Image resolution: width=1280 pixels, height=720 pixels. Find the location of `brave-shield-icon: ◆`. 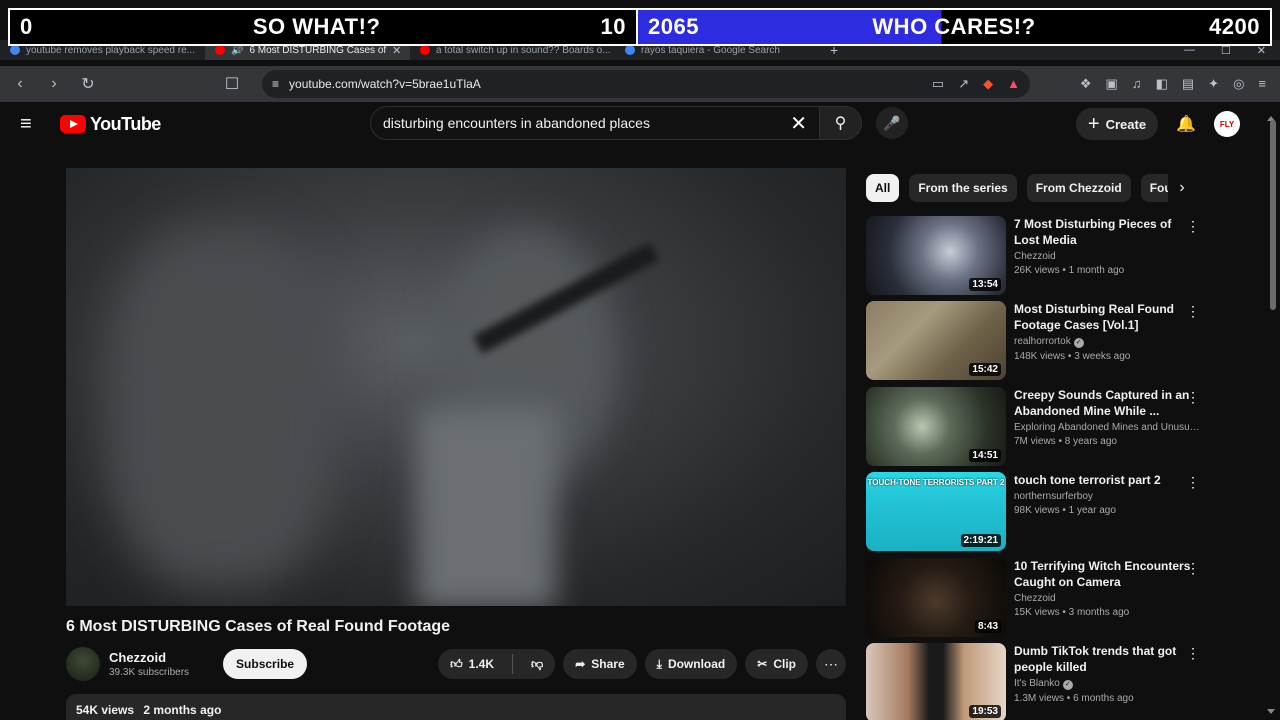

brave-shield-icon: ◆ is located at coordinates (988, 84).